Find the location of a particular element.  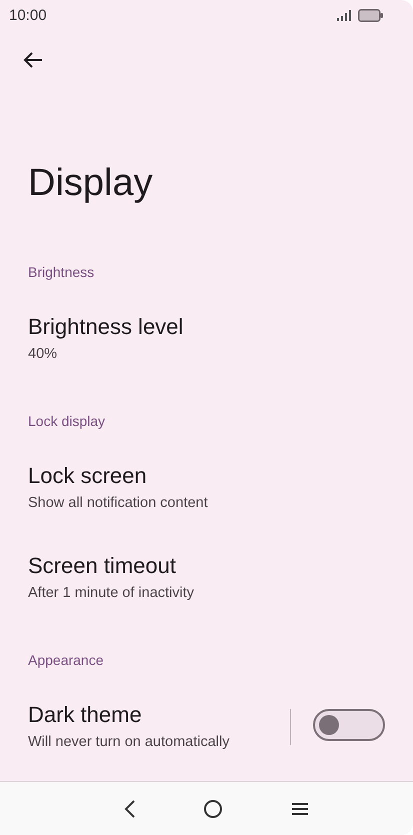

setting-item: Dark theme Will never turn on automatically is located at coordinates (206, 728).